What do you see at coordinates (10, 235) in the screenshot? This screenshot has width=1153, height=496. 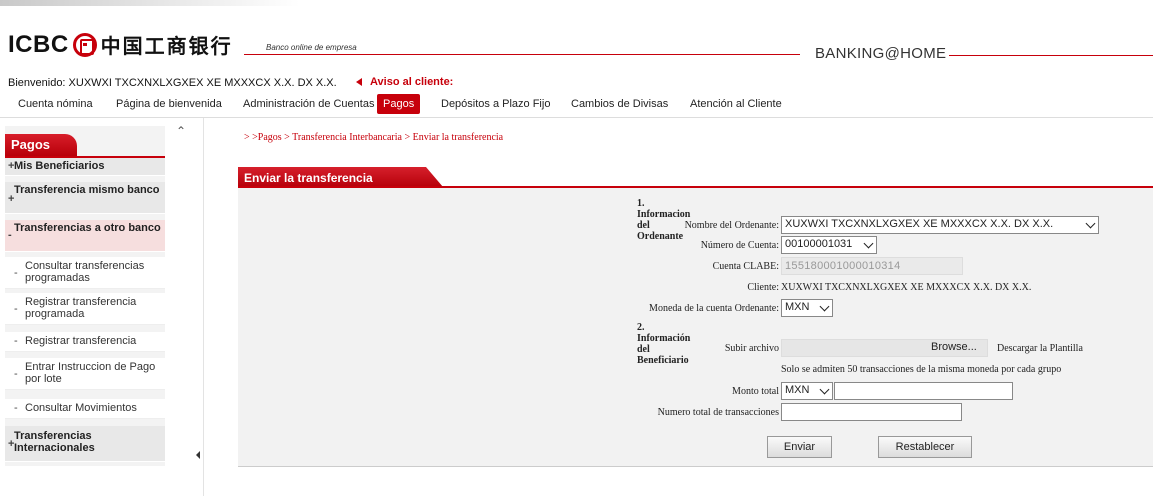 I see `collapse-icon: -` at bounding box center [10, 235].